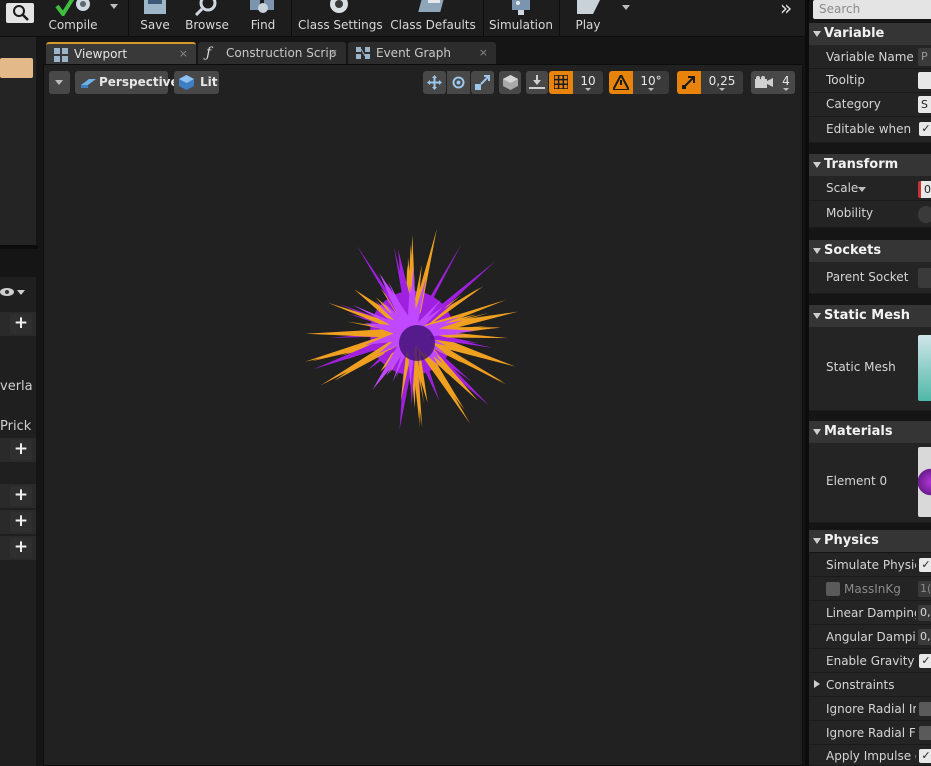 This screenshot has width=931, height=766. Describe the element at coordinates (510, 82) in the screenshot. I see `coordinate-system-button` at that location.